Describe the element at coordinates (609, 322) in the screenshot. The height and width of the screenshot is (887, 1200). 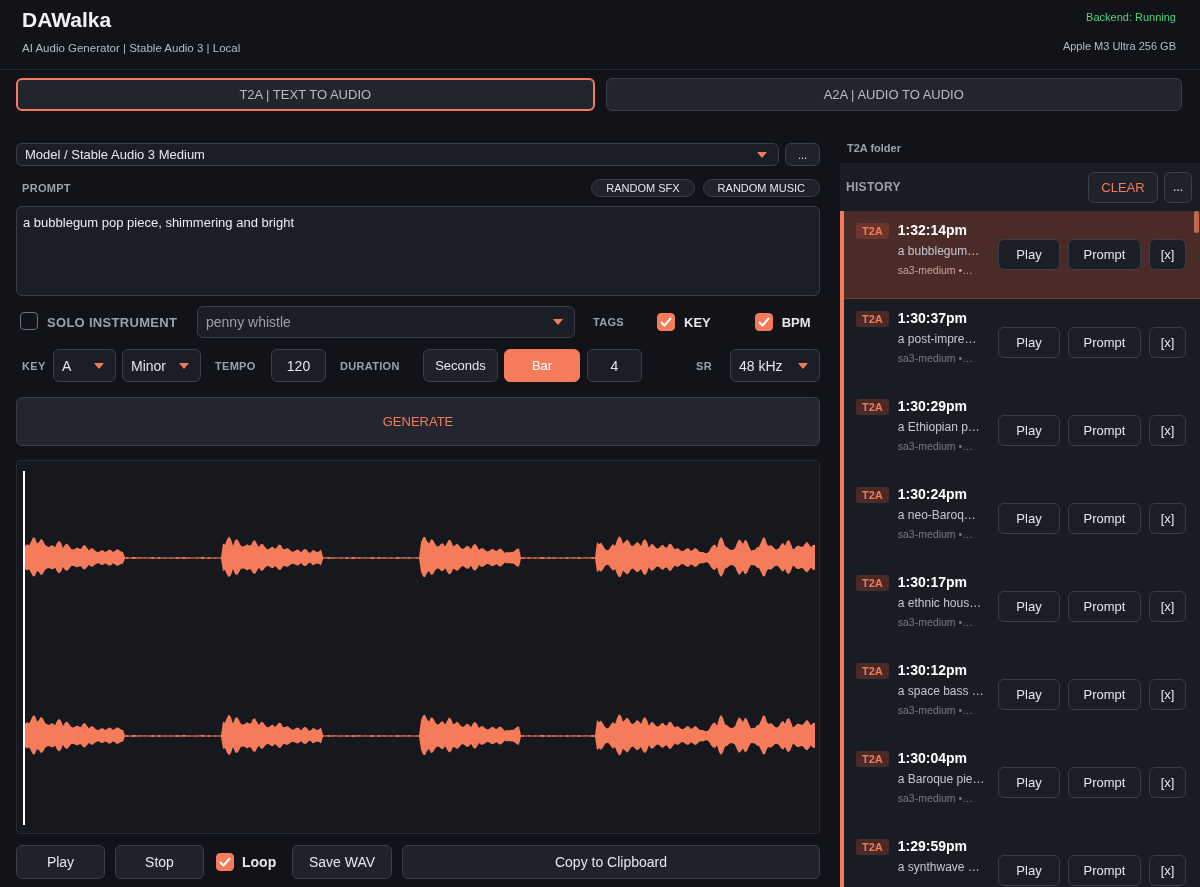
I see `tags-label: TAGS` at that location.